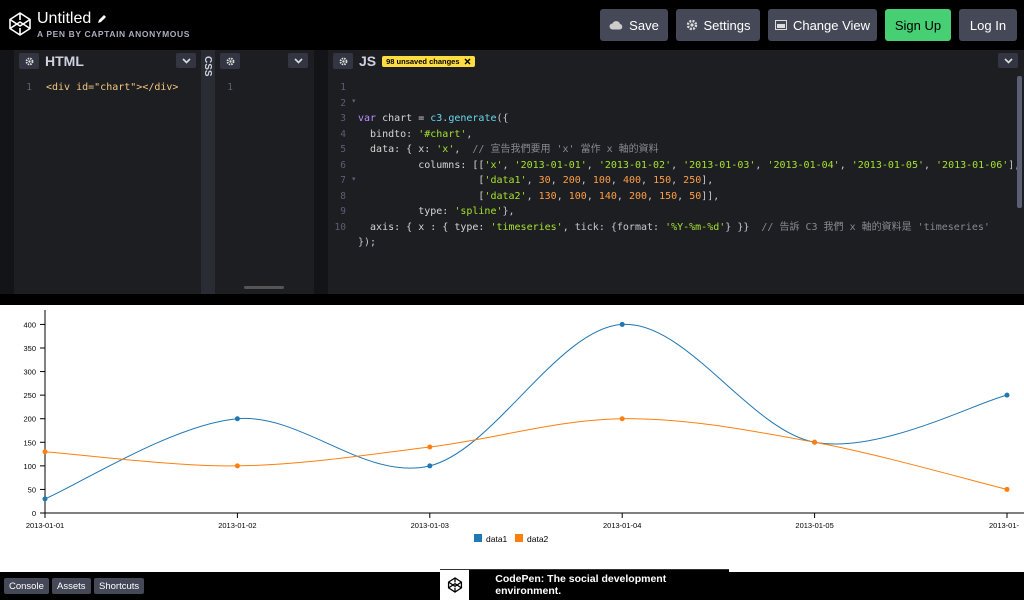 The image size is (1024, 600). Describe the element at coordinates (264, 172) in the screenshot. I see `css-editor-panel: 1` at that location.